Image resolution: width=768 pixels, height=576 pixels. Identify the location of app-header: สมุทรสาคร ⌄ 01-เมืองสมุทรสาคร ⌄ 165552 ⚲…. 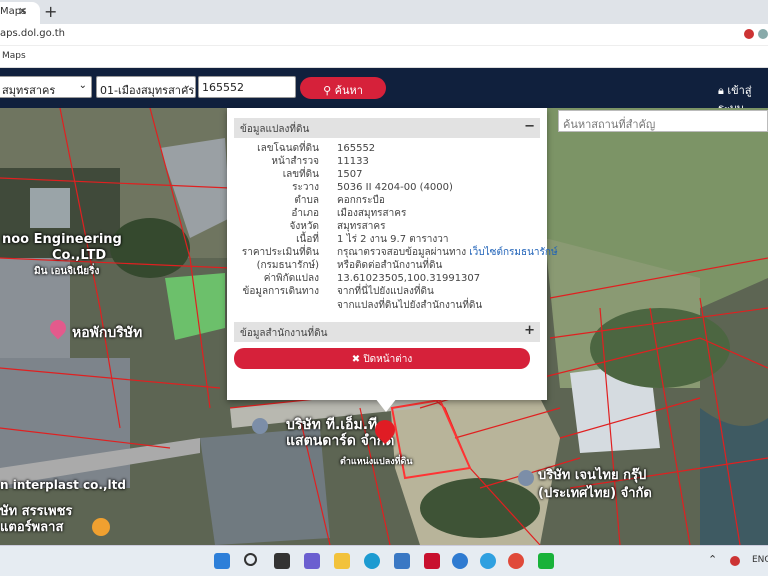
(384, 88).